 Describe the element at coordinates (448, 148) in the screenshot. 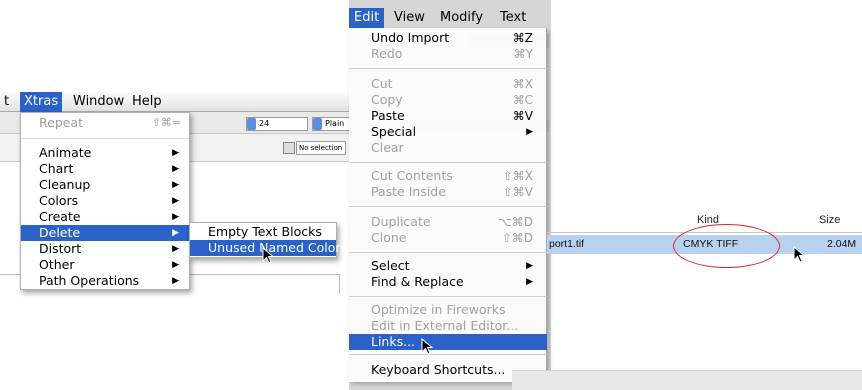

I see `menu-item-clear: Clear` at that location.